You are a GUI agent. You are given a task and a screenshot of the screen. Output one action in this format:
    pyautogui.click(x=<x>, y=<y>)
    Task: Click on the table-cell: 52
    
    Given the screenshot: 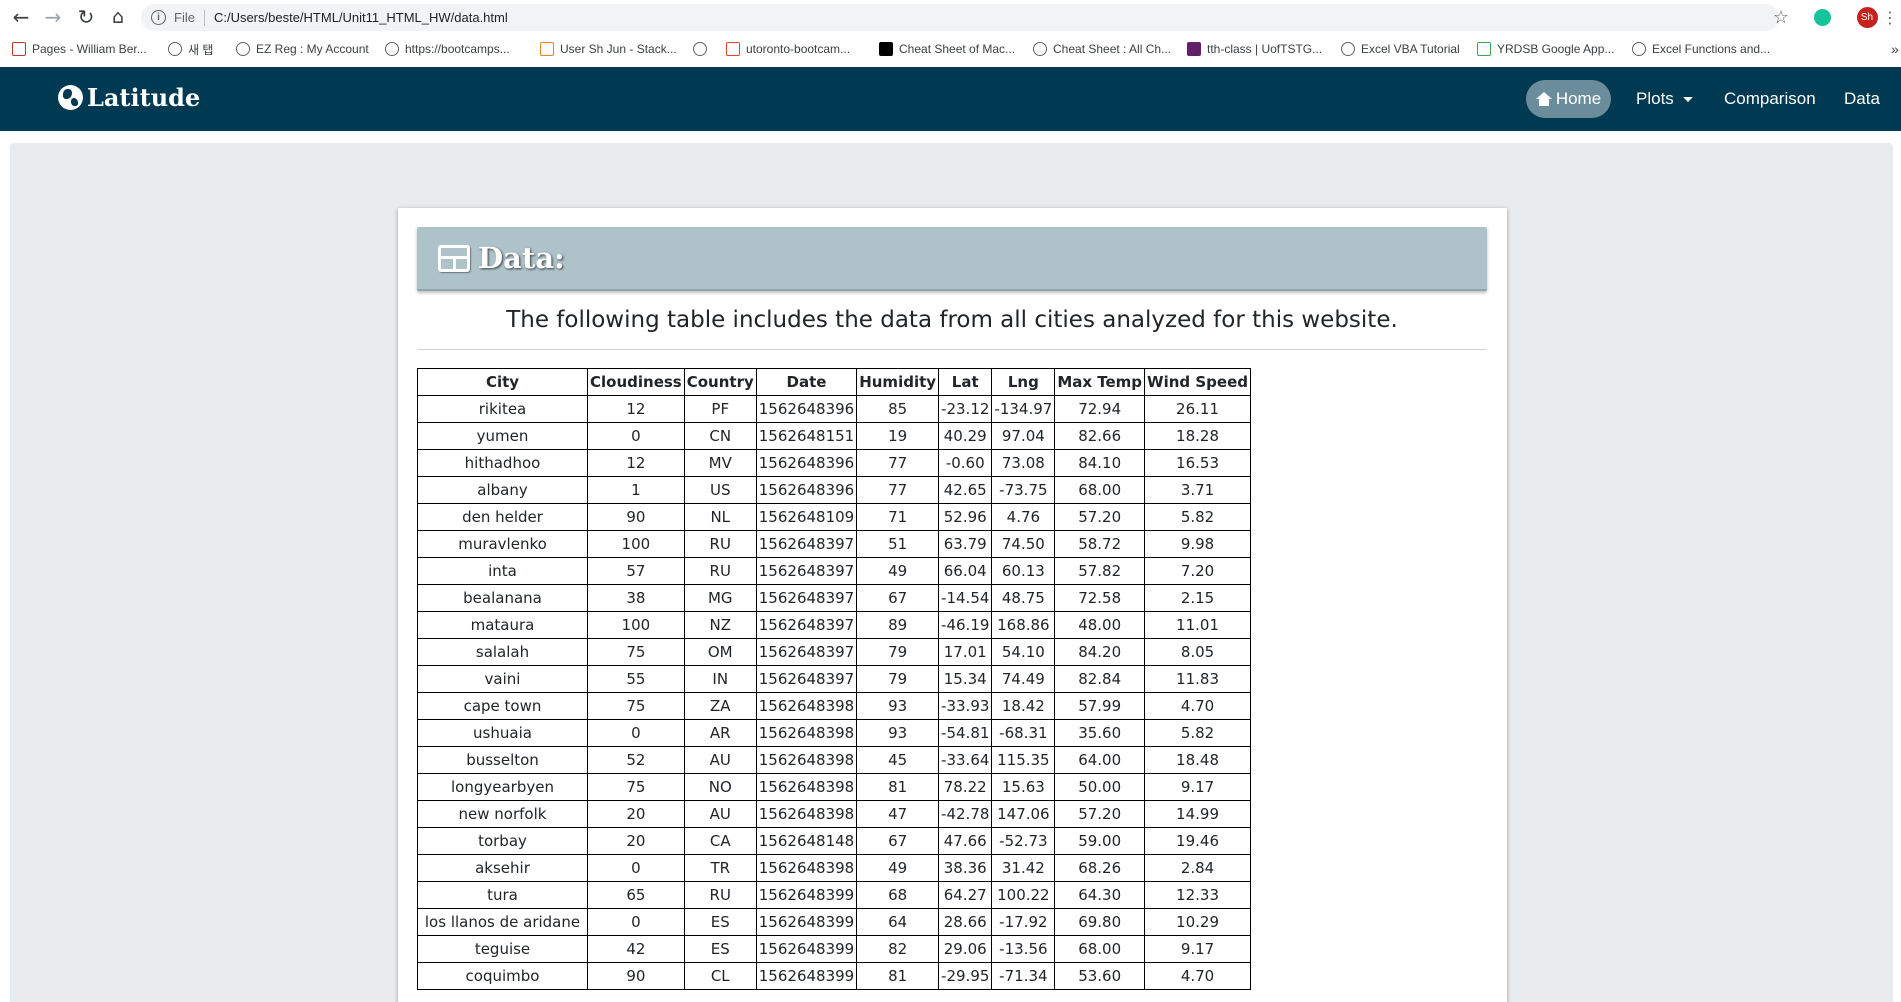 What is the action you would take?
    pyautogui.click(x=636, y=760)
    